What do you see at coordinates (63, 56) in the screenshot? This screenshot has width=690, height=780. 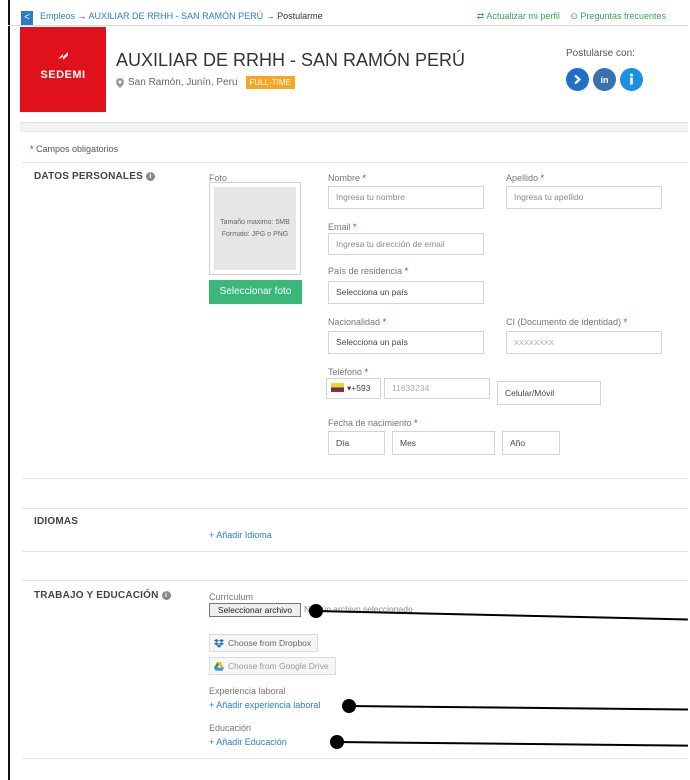 I see `sedemi-logo-icon` at bounding box center [63, 56].